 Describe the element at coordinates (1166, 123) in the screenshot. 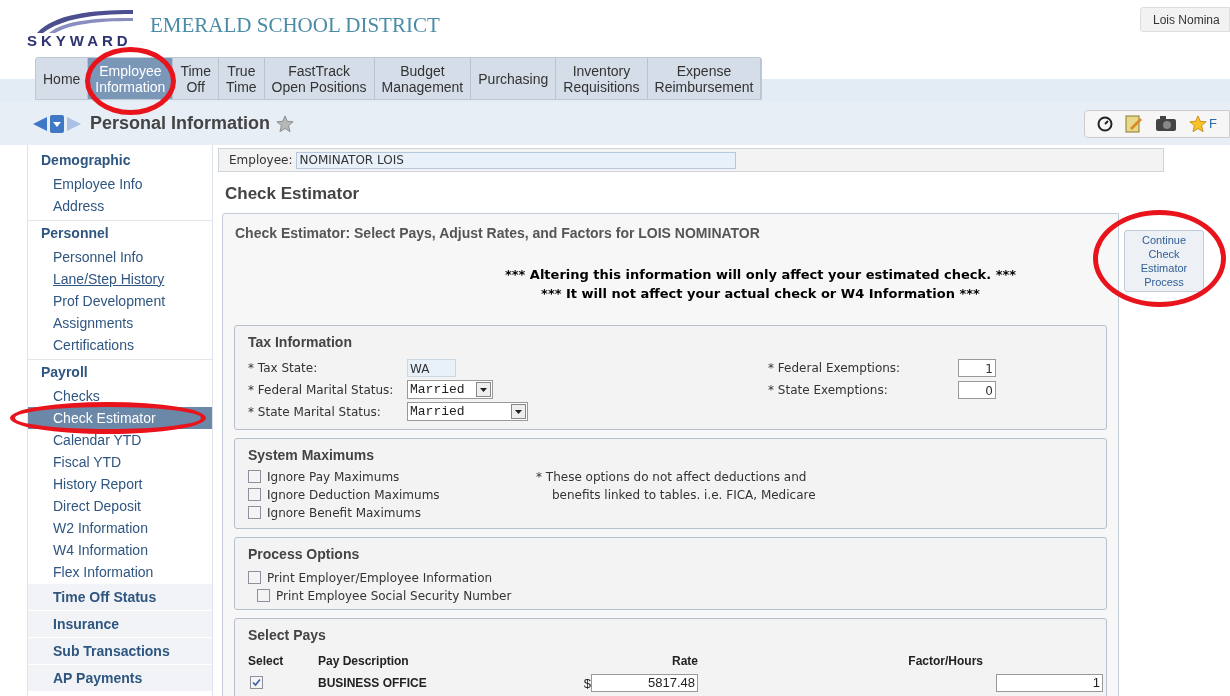

I see `camera-icon` at that location.